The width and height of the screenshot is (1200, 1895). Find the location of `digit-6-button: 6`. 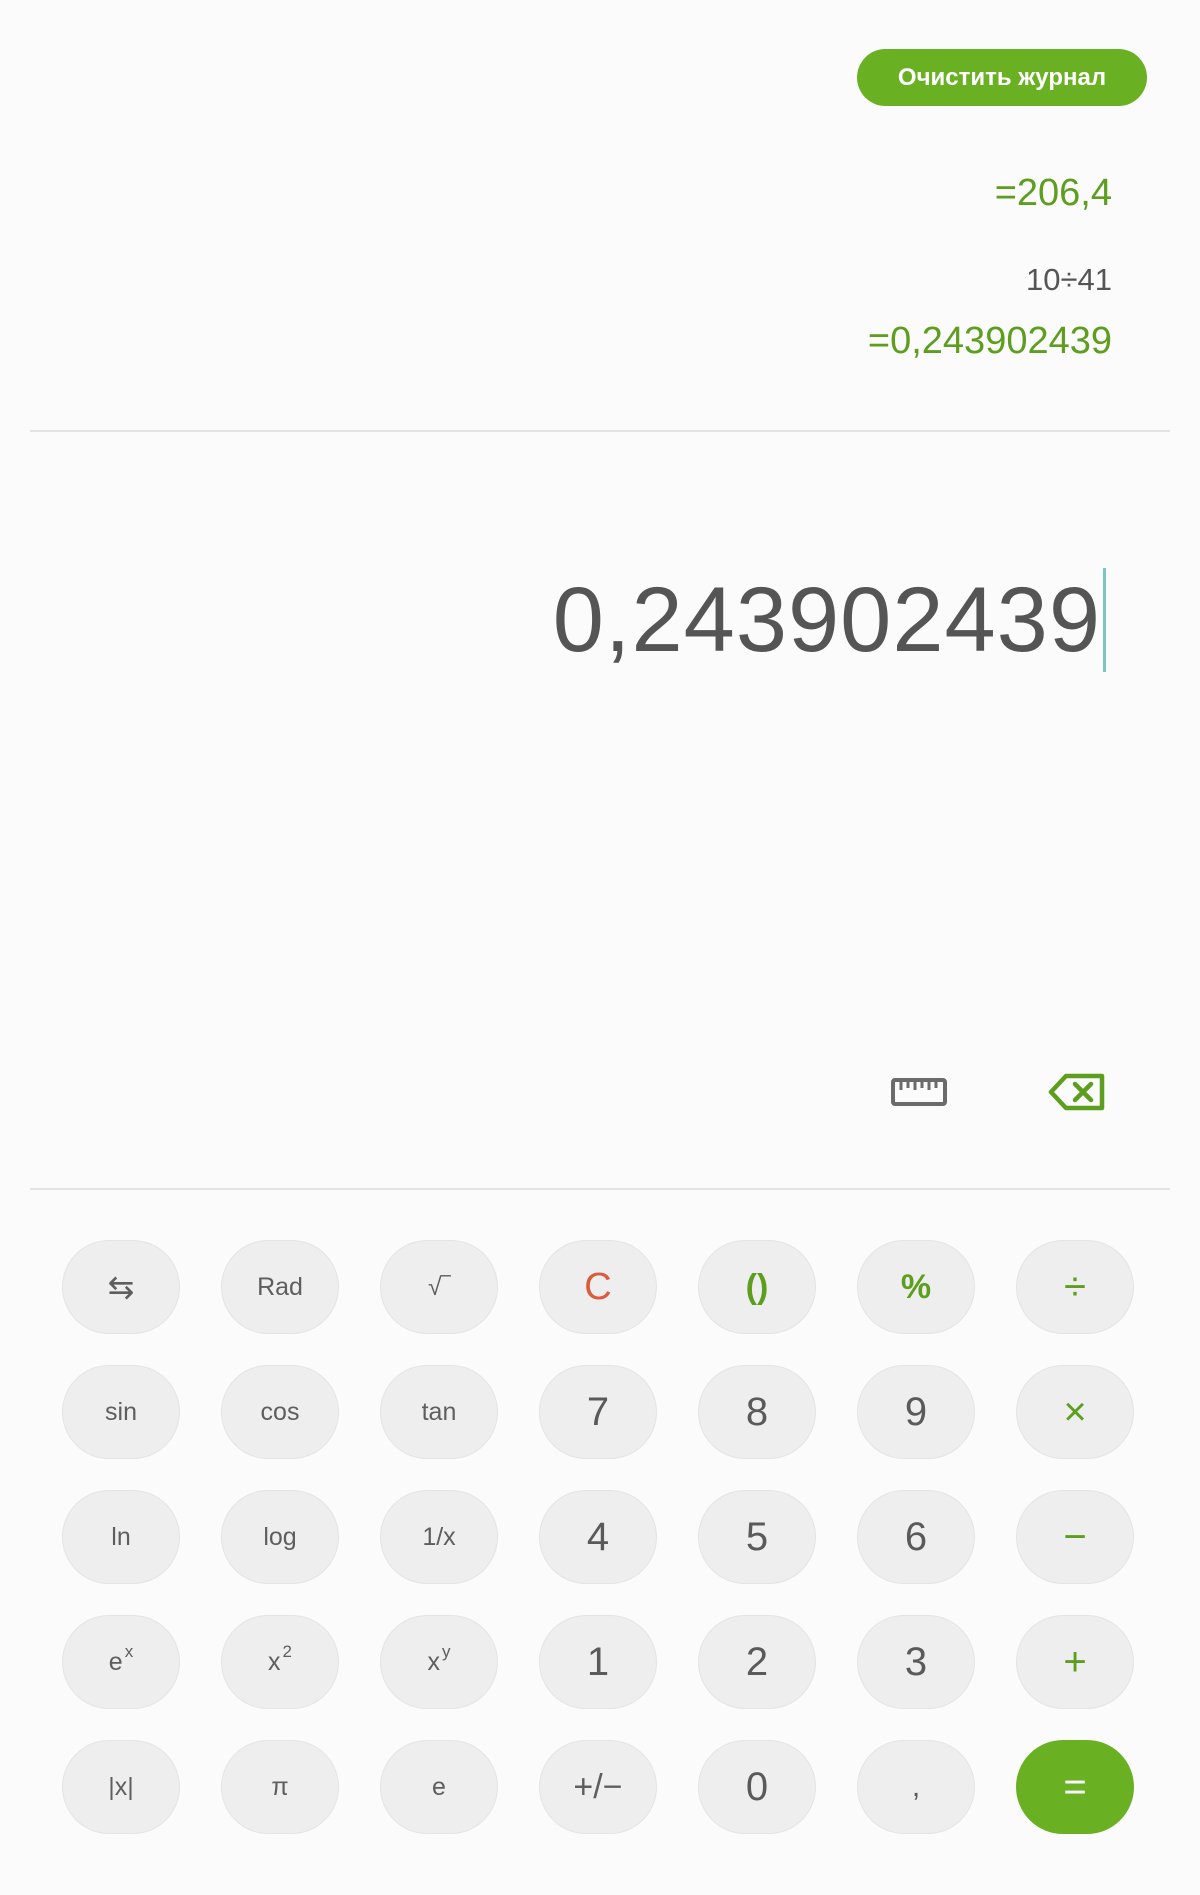

digit-6-button: 6 is located at coordinates (916, 1537).